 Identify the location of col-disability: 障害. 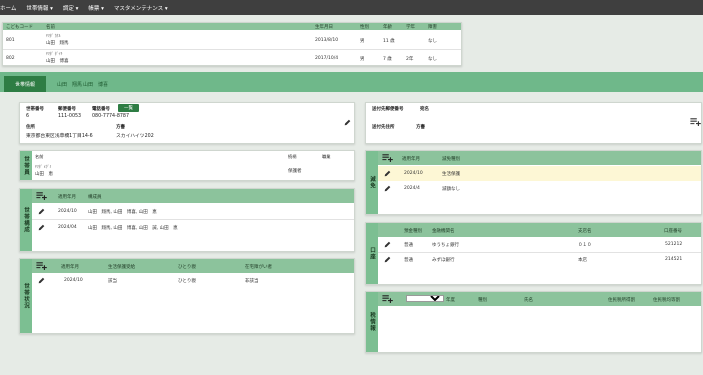
(432, 27).